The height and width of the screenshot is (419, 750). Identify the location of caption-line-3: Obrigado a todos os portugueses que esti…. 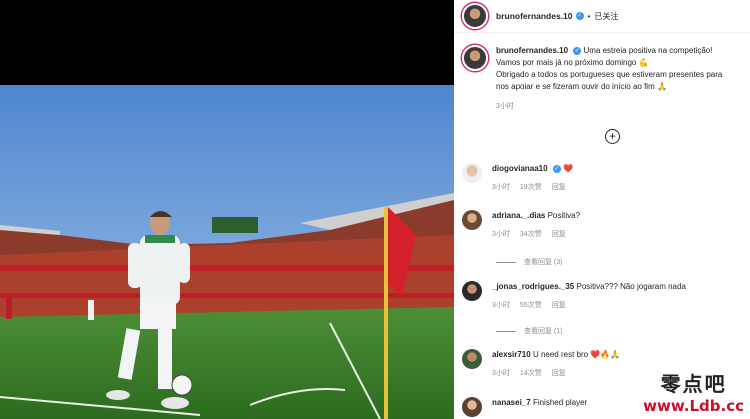
(609, 74).